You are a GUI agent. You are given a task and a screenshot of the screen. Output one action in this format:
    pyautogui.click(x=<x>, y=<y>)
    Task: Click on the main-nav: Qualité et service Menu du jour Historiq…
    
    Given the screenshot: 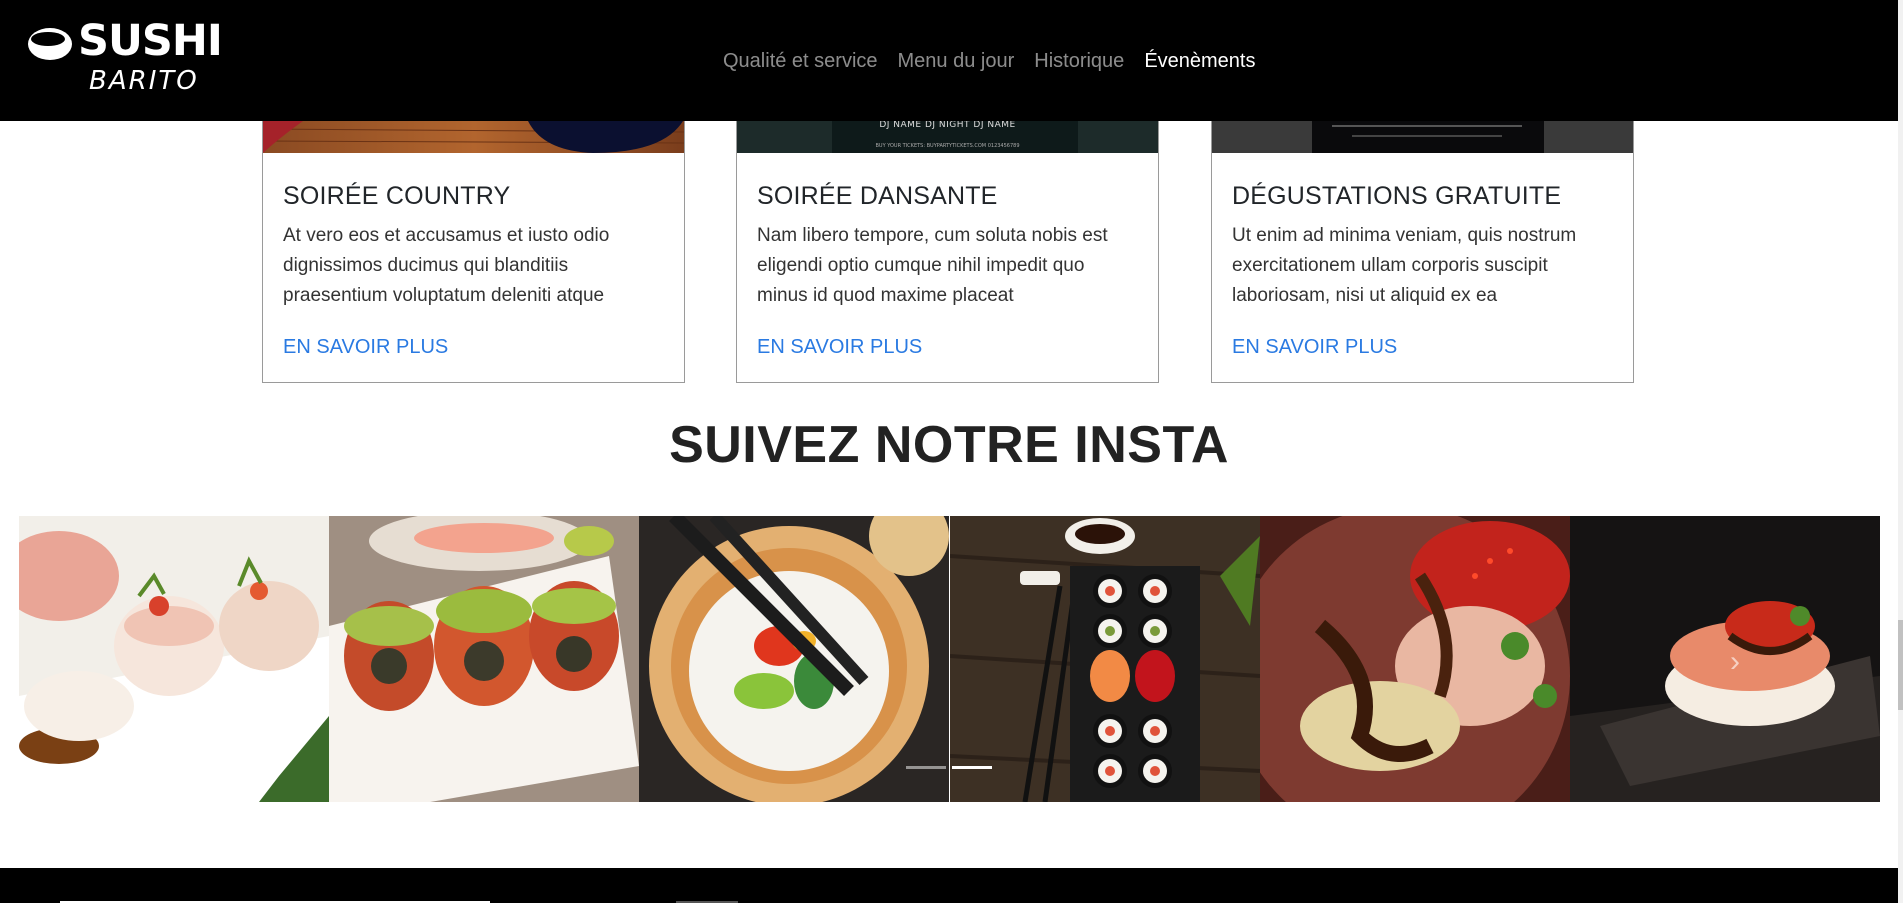 What is the action you would take?
    pyautogui.click(x=989, y=61)
    